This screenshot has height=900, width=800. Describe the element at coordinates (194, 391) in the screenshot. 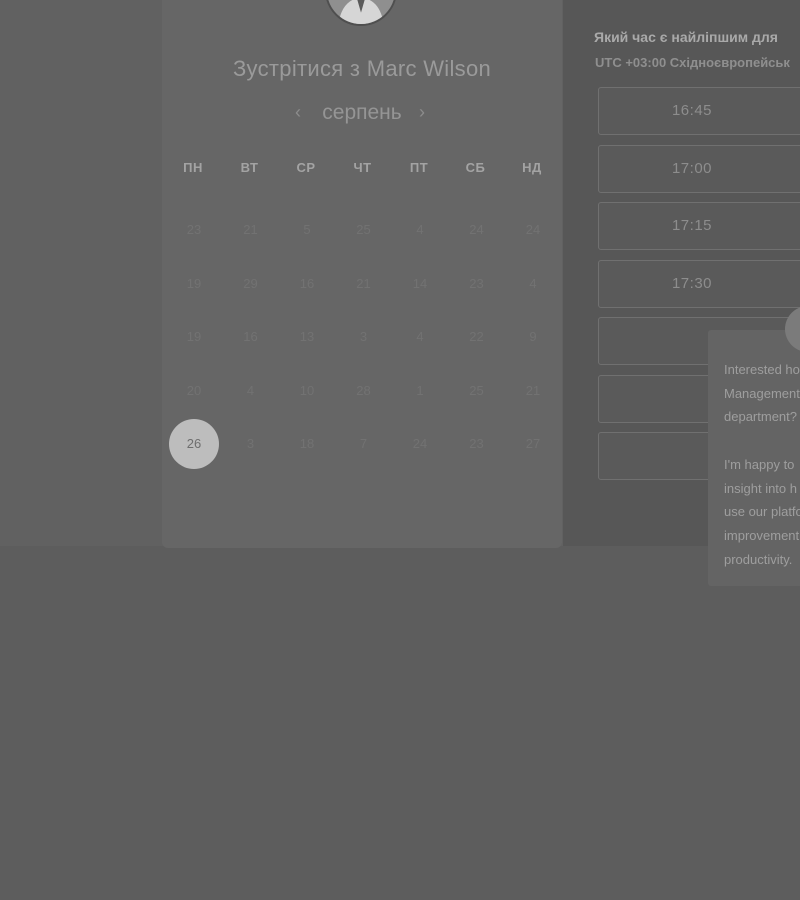

I see `calendar-day: 20` at that location.